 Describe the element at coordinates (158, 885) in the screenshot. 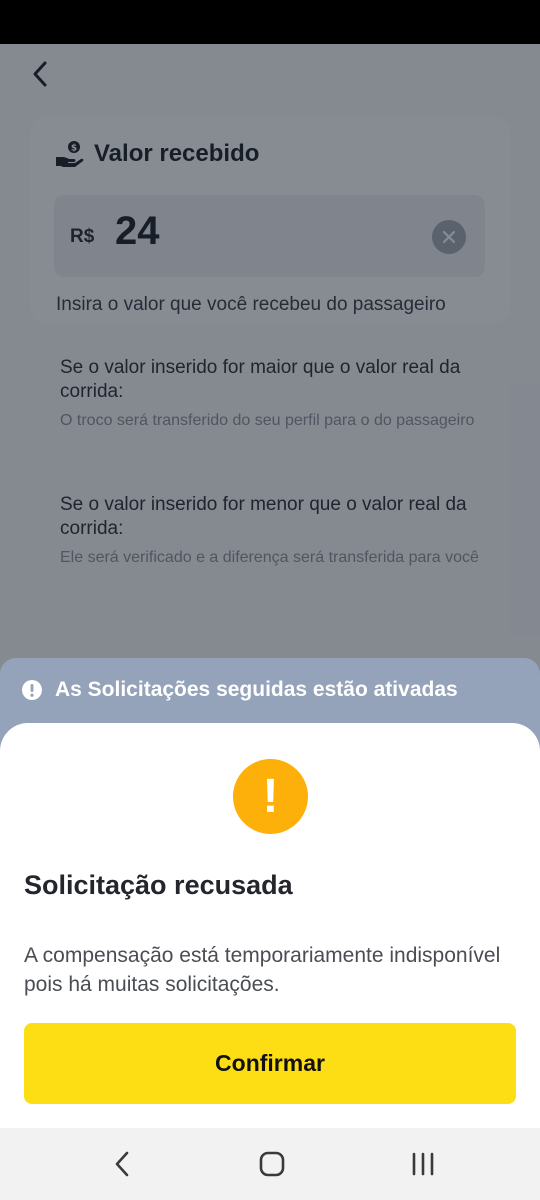

I see `sheet-title: Solicitação recusada` at that location.